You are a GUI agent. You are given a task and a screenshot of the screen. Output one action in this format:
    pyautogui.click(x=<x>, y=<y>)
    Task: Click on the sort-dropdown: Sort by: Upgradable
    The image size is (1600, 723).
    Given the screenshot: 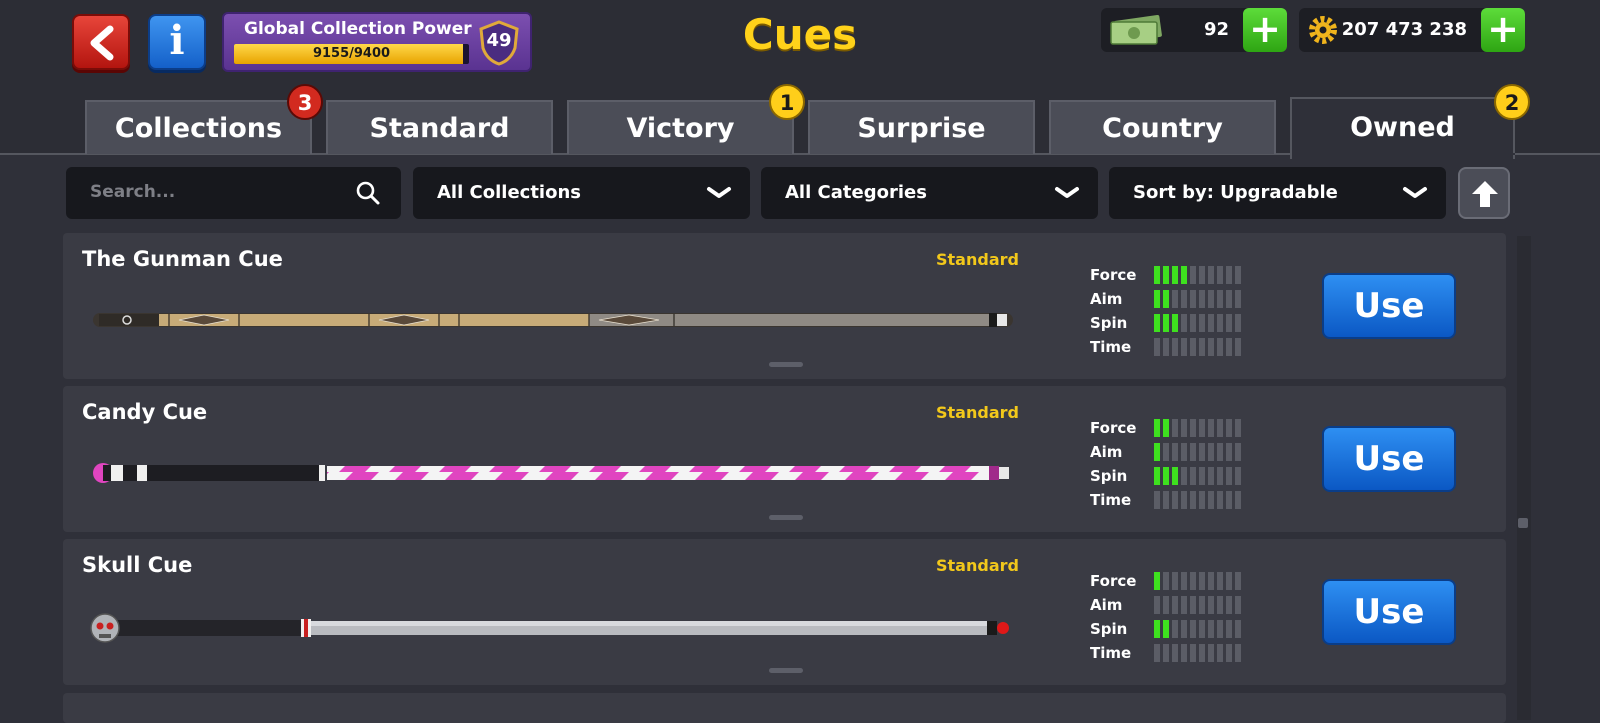 What is the action you would take?
    pyautogui.click(x=1277, y=193)
    